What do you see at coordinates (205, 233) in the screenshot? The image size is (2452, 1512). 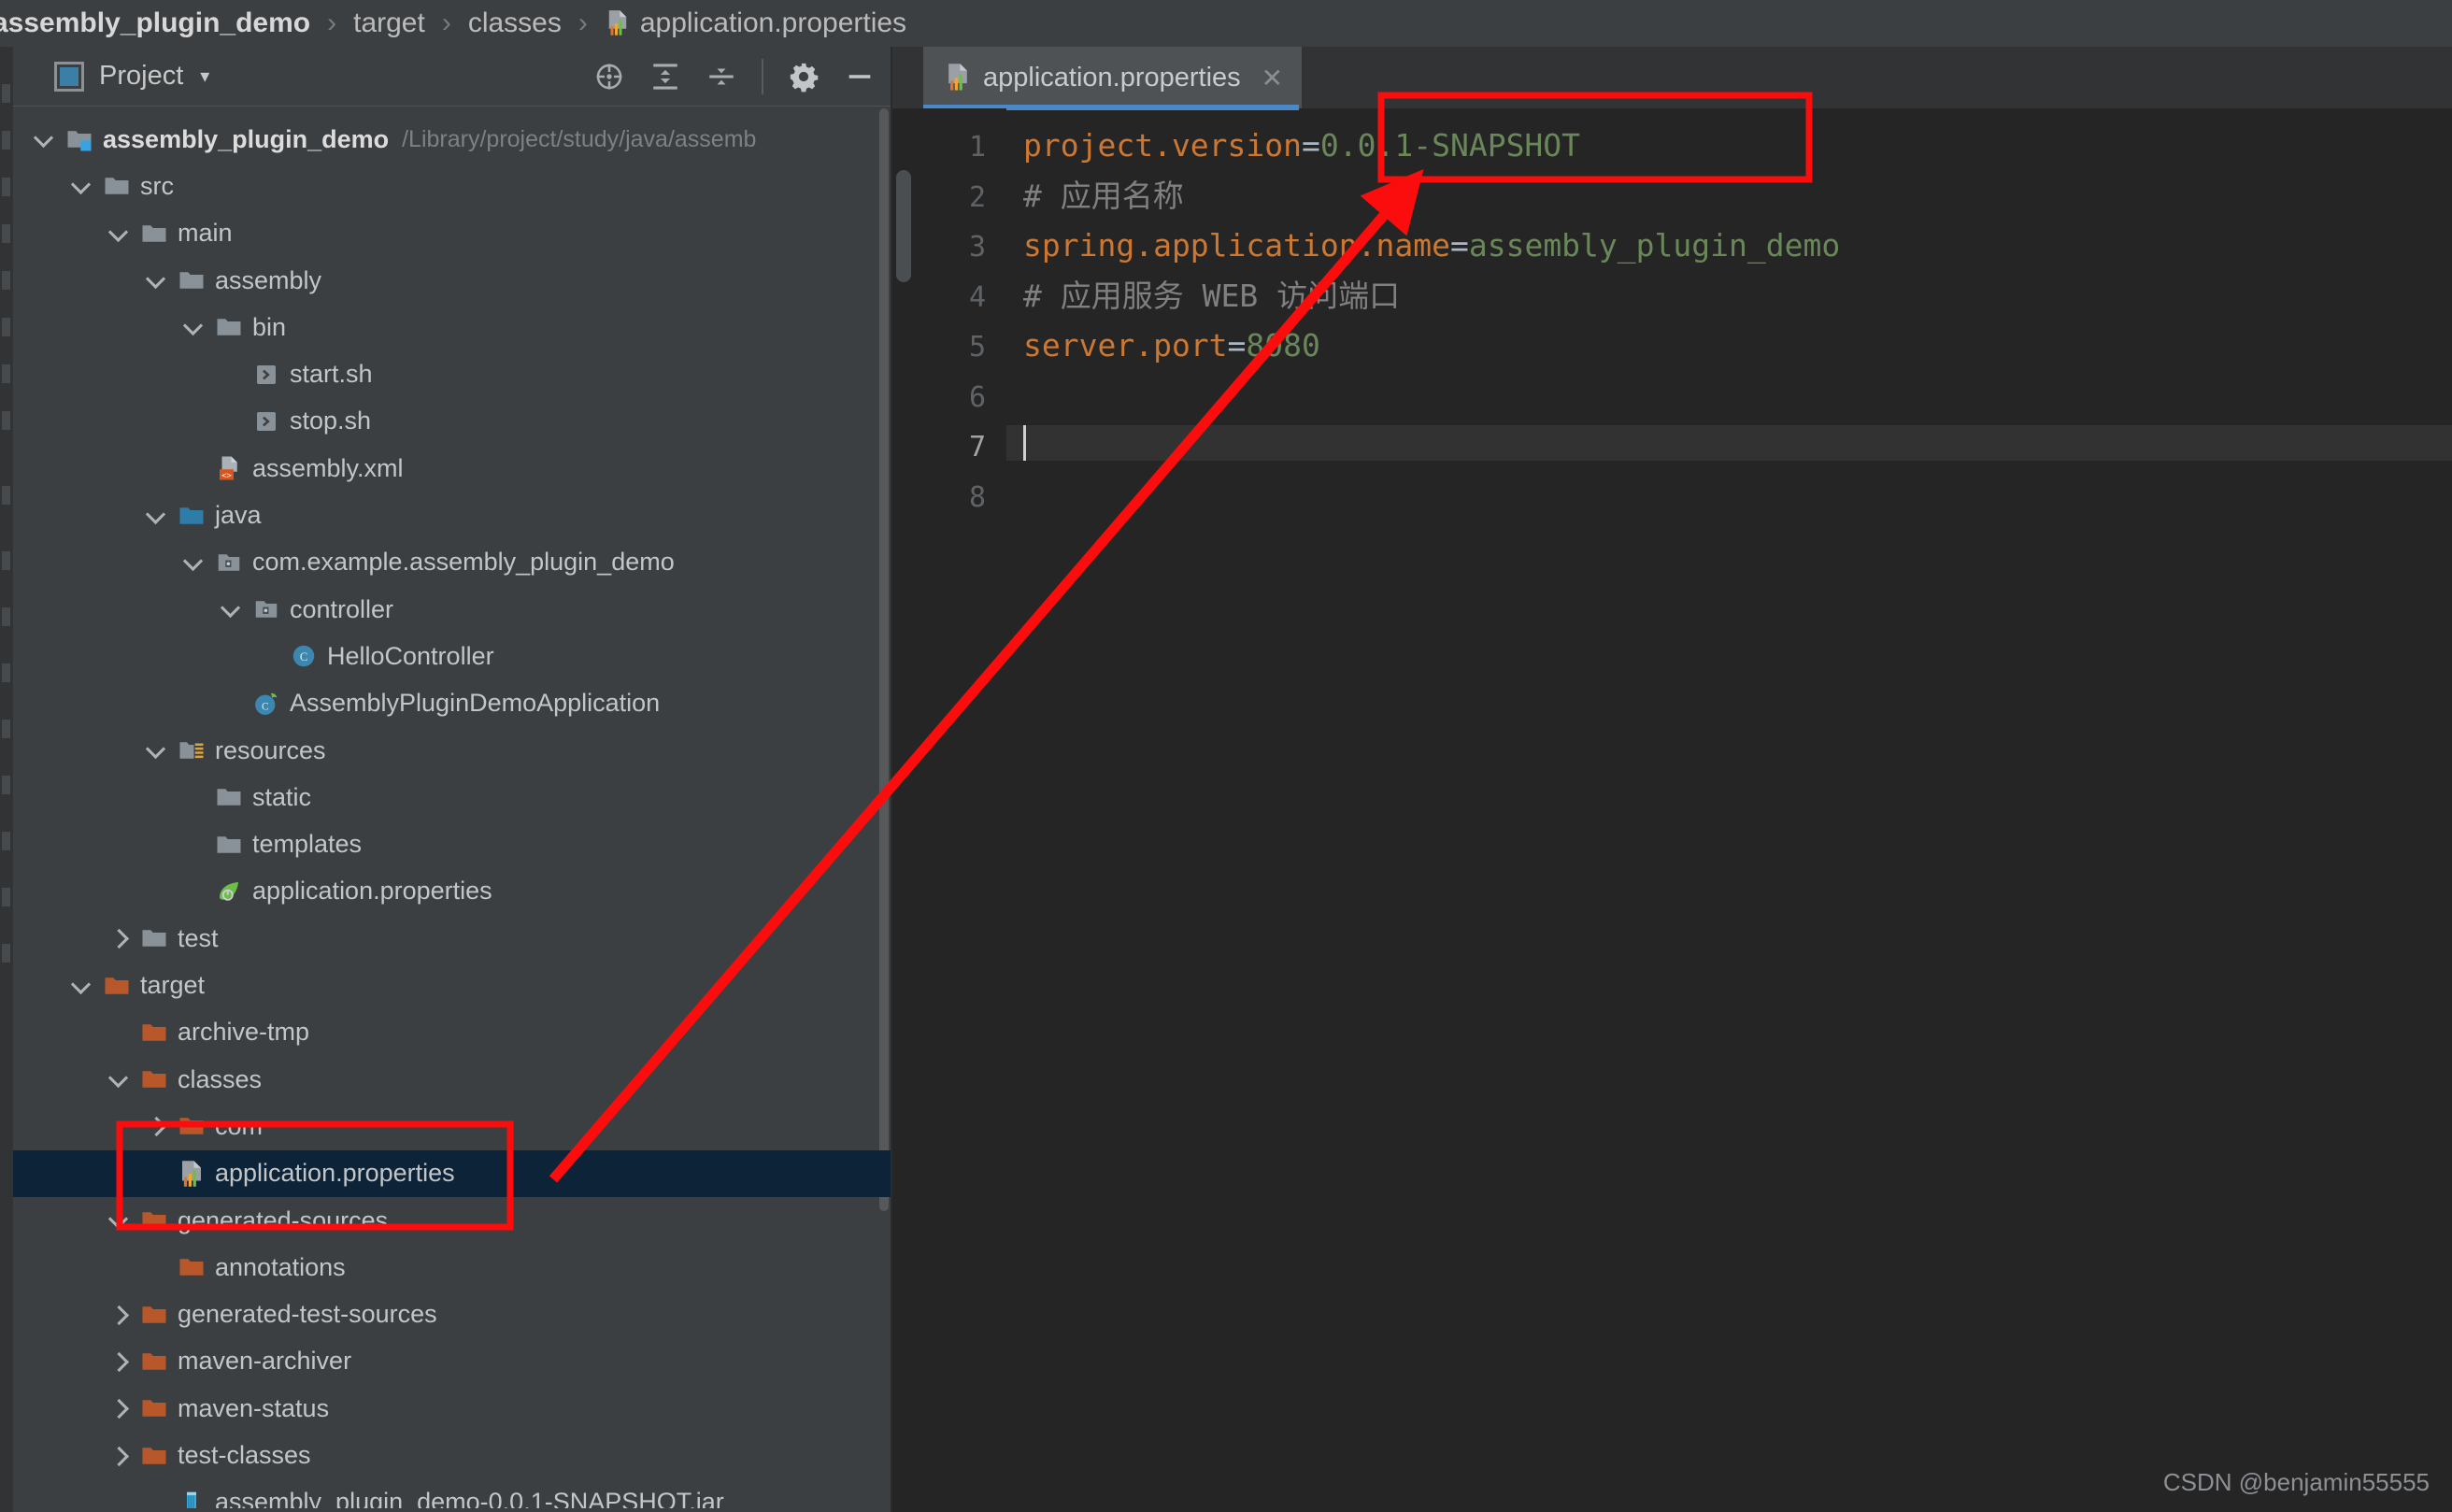 I see `tree-item-label: main` at bounding box center [205, 233].